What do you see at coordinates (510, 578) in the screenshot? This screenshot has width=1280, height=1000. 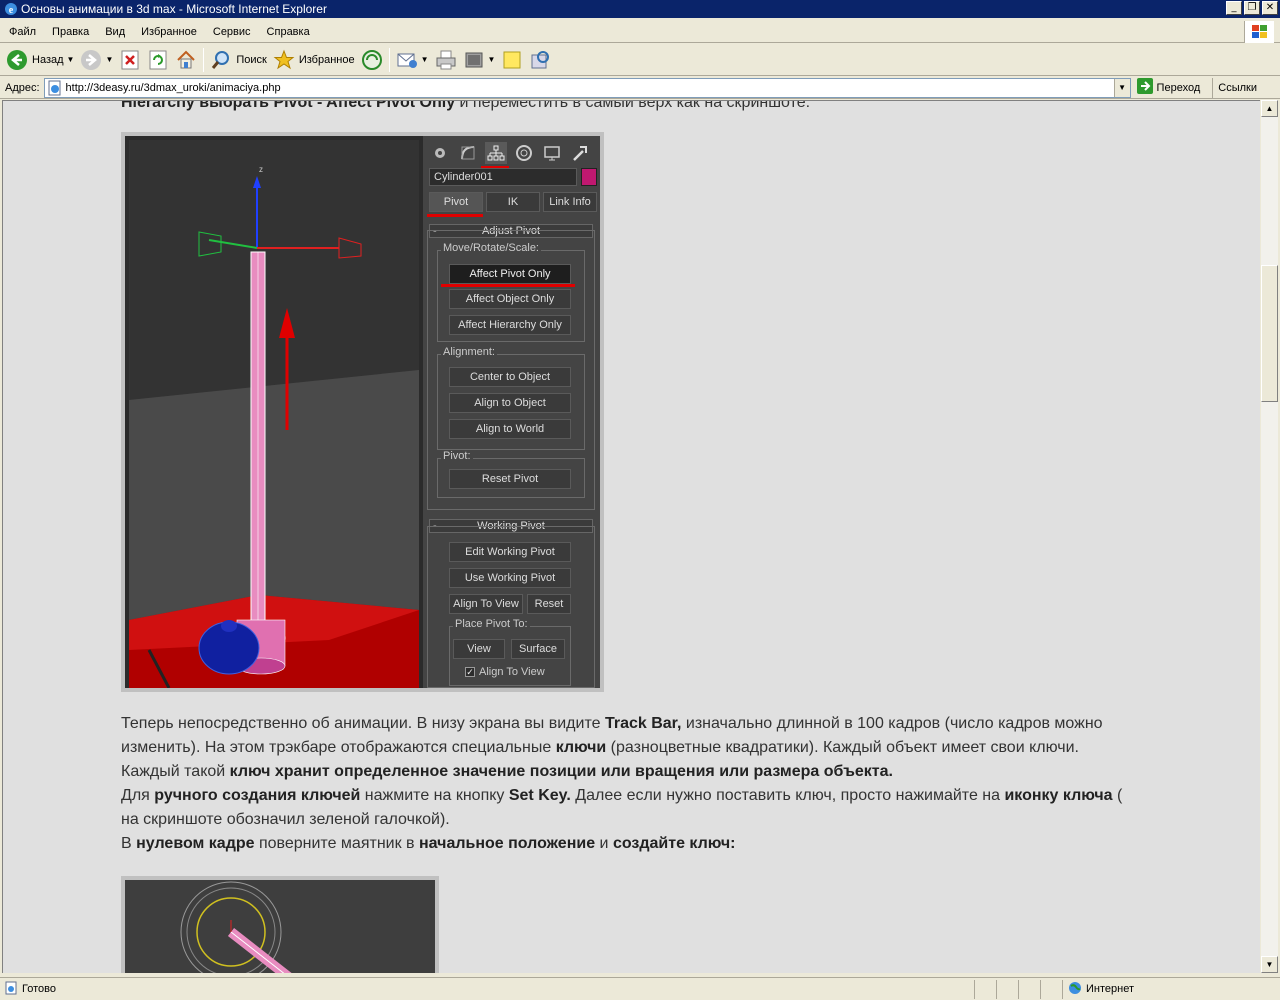 I see `use-working-pivot-button: Use Working Pivot` at bounding box center [510, 578].